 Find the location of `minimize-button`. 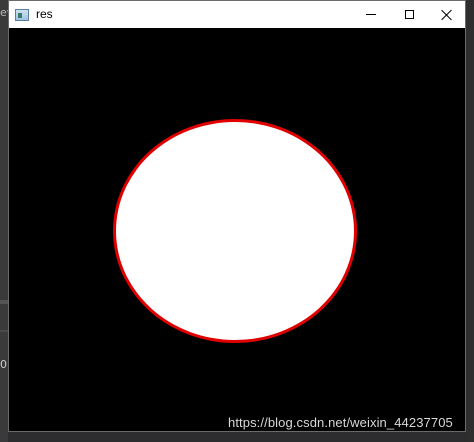

minimize-button is located at coordinates (371, 14).